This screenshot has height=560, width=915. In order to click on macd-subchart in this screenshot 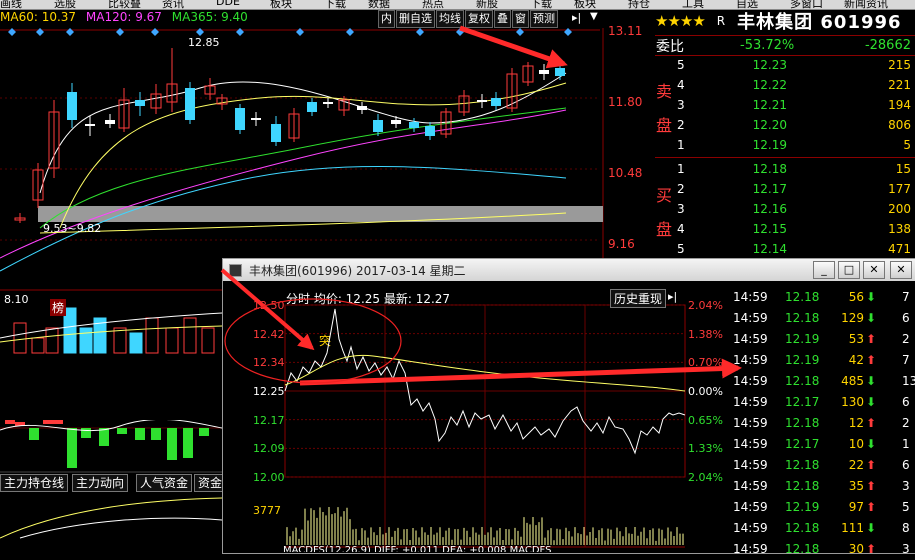, I will do `click(111, 479)`.